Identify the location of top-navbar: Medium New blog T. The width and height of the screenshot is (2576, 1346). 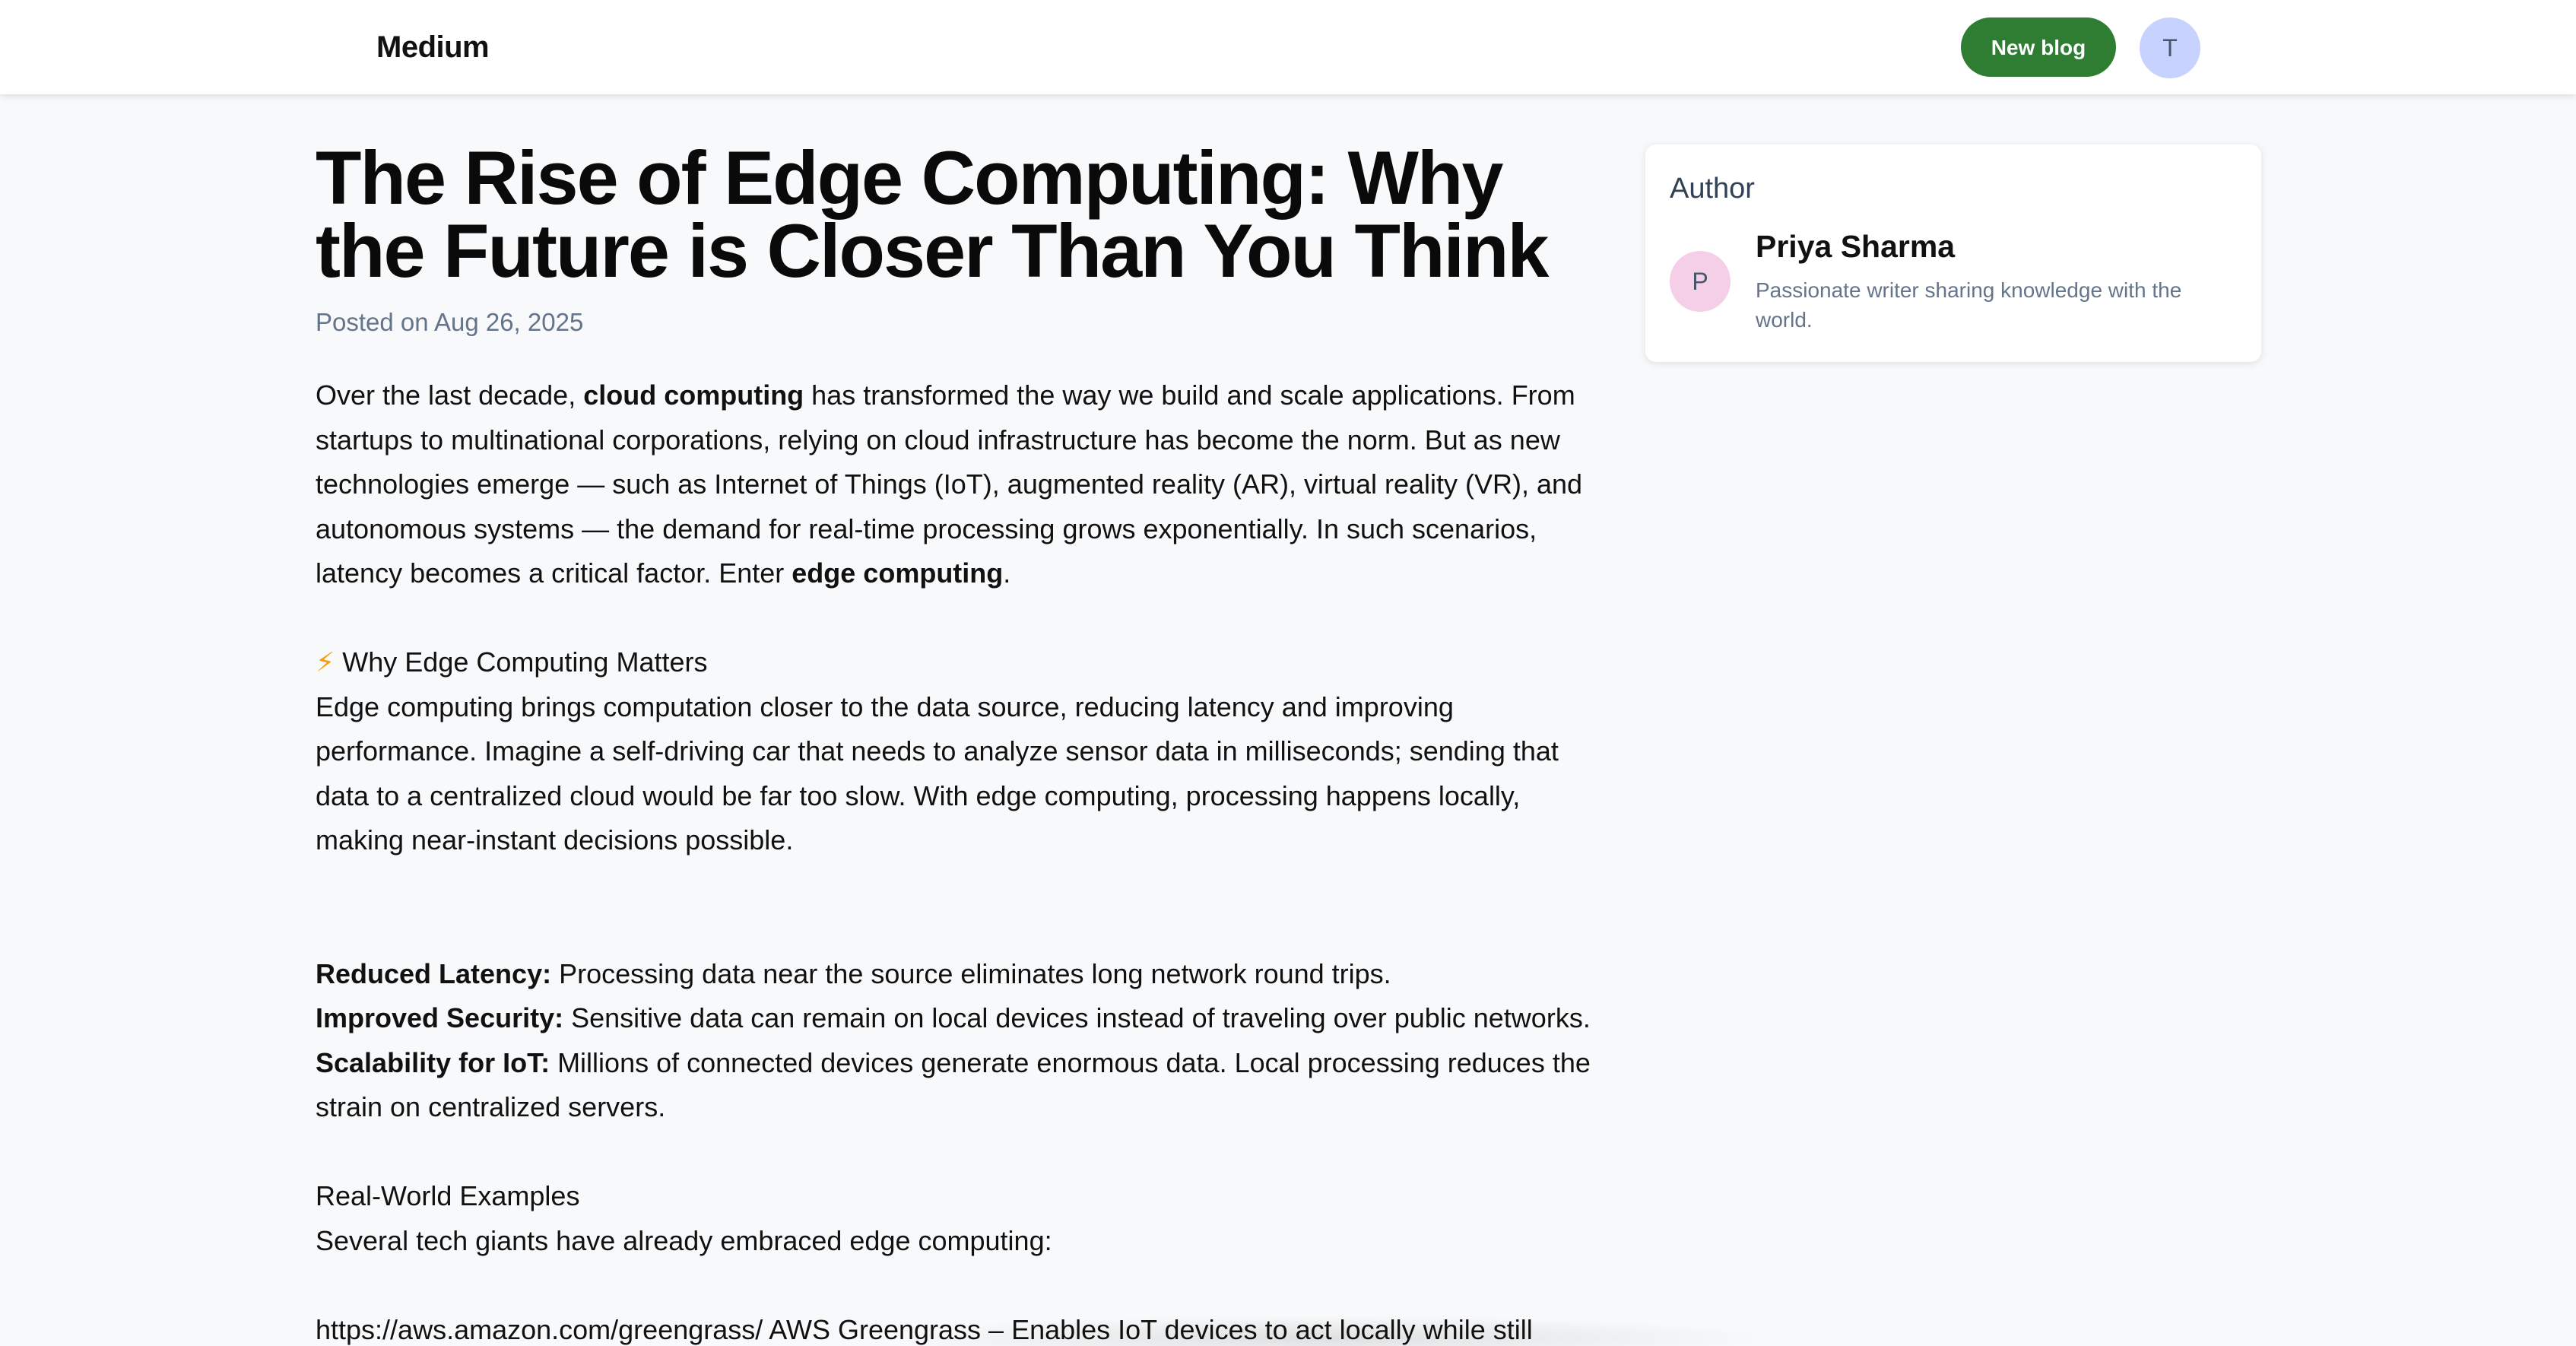
(1288, 47).